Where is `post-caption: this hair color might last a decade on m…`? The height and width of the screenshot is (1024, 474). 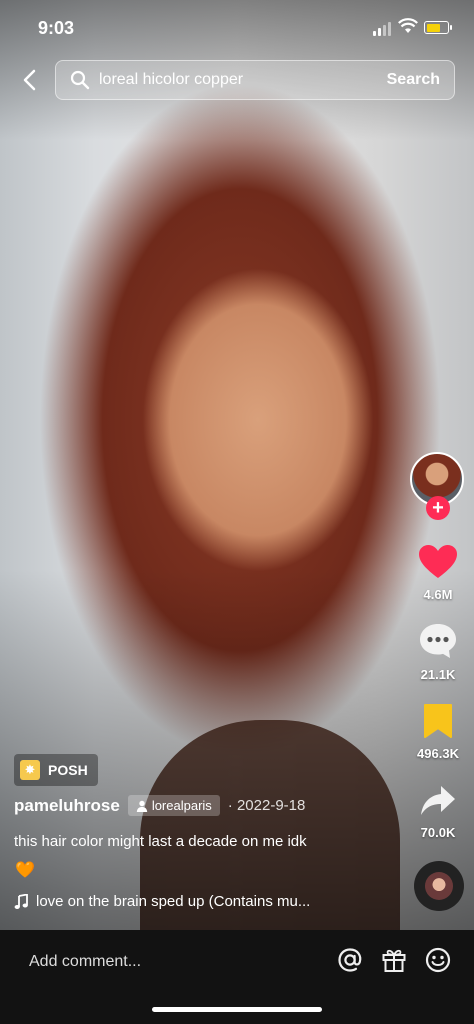
post-caption: this hair color might last a decade on m… is located at coordinates (160, 841).